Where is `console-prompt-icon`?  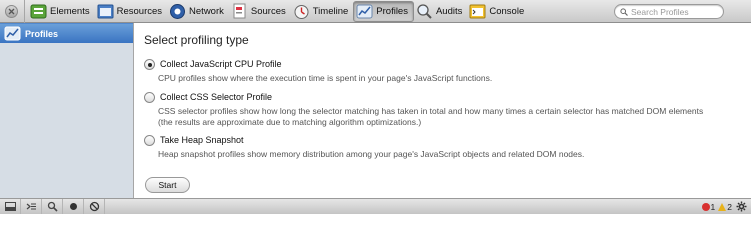 console-prompt-icon is located at coordinates (31, 206).